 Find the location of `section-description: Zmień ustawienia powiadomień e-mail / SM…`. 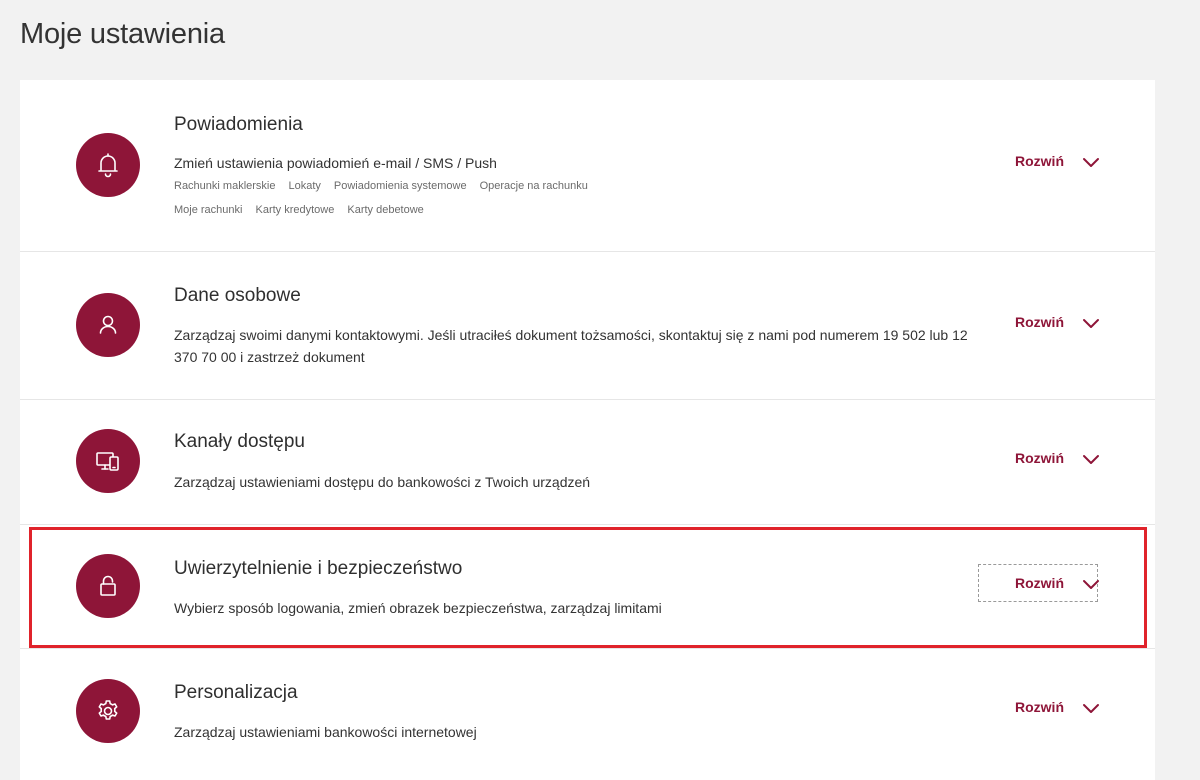

section-description: Zmień ustawienia powiadomień e-mail / SM… is located at coordinates (335, 163).